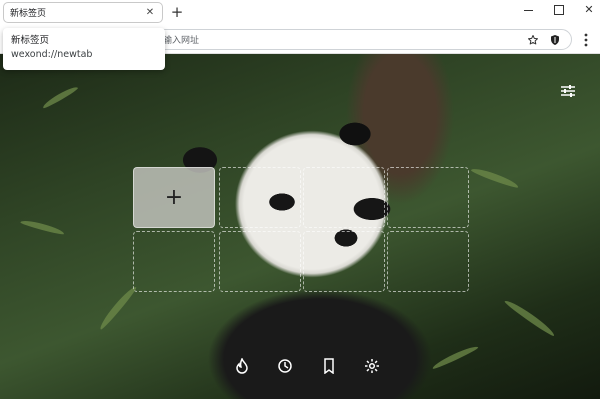 The image size is (600, 399). Describe the element at coordinates (52, 54) in the screenshot. I see `tooltip-url: wexond://newtab` at that location.